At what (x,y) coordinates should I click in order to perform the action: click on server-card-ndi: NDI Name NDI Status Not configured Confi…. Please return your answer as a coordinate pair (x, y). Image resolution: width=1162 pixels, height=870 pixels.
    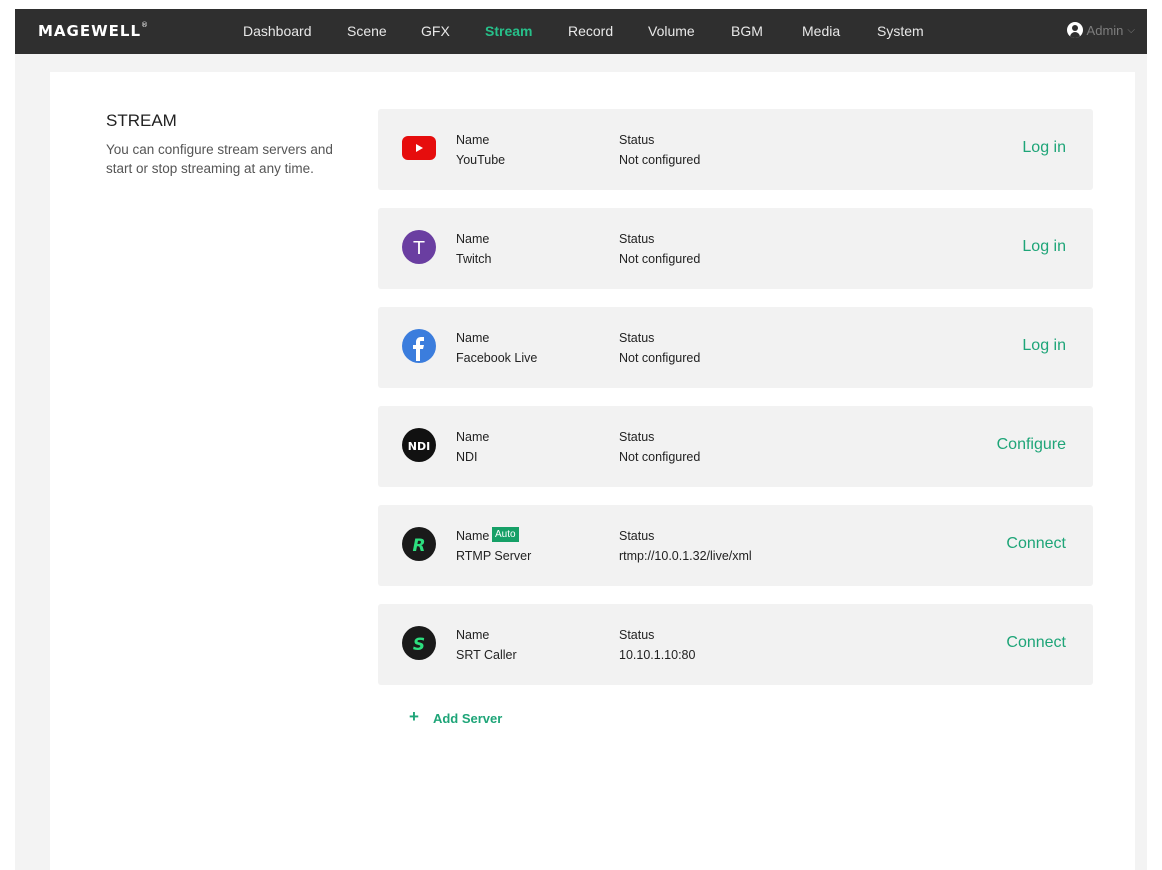
    Looking at the image, I should click on (735, 446).